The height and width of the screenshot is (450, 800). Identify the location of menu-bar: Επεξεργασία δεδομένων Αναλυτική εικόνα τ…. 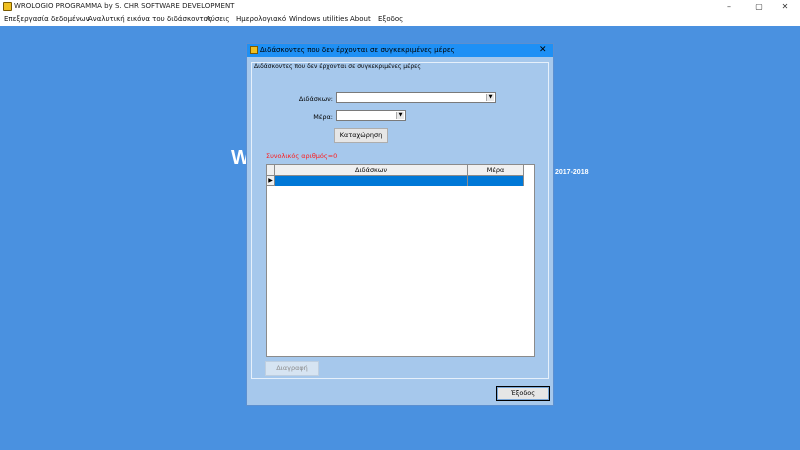
(400, 20).